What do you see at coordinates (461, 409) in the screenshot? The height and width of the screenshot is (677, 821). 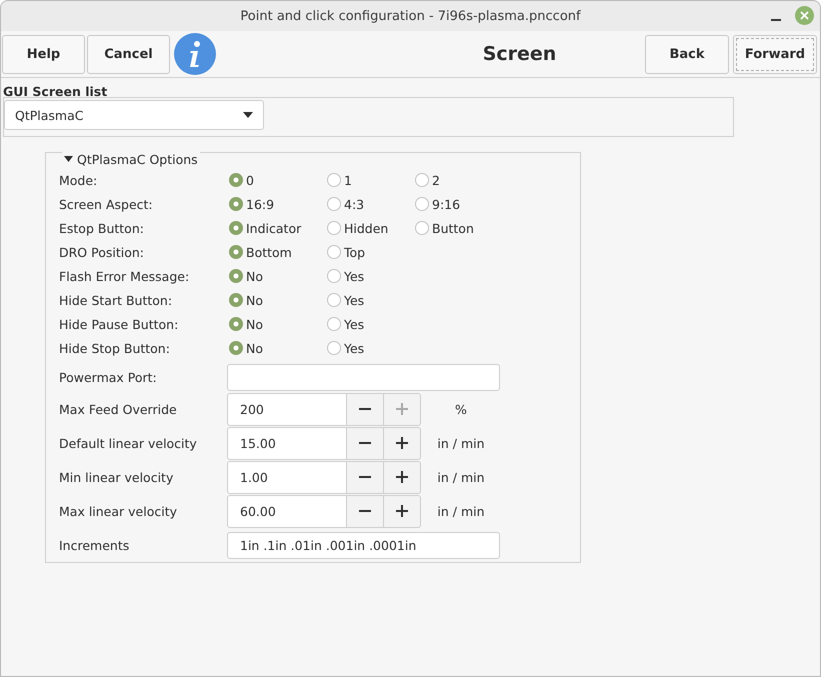 I see `unit-label: %` at bounding box center [461, 409].